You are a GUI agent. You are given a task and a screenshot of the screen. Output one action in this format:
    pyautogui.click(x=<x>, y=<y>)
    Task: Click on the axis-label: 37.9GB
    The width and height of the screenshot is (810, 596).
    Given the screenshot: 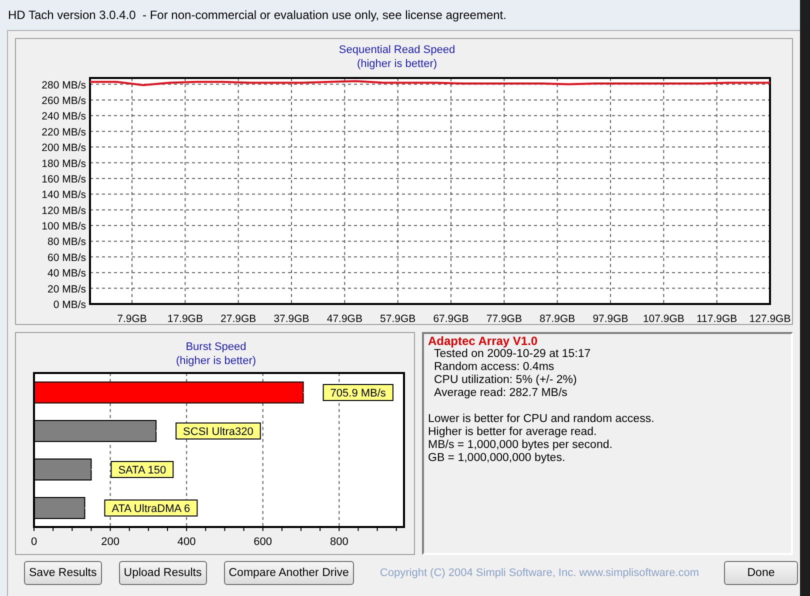 What is the action you would take?
    pyautogui.click(x=292, y=318)
    